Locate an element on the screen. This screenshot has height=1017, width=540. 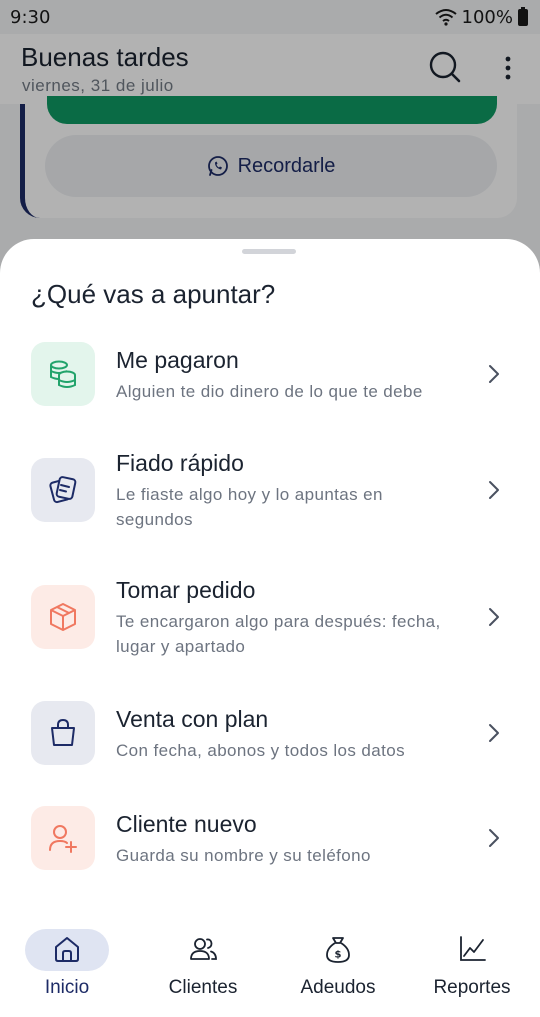
note-cards-icon is located at coordinates (63, 490).